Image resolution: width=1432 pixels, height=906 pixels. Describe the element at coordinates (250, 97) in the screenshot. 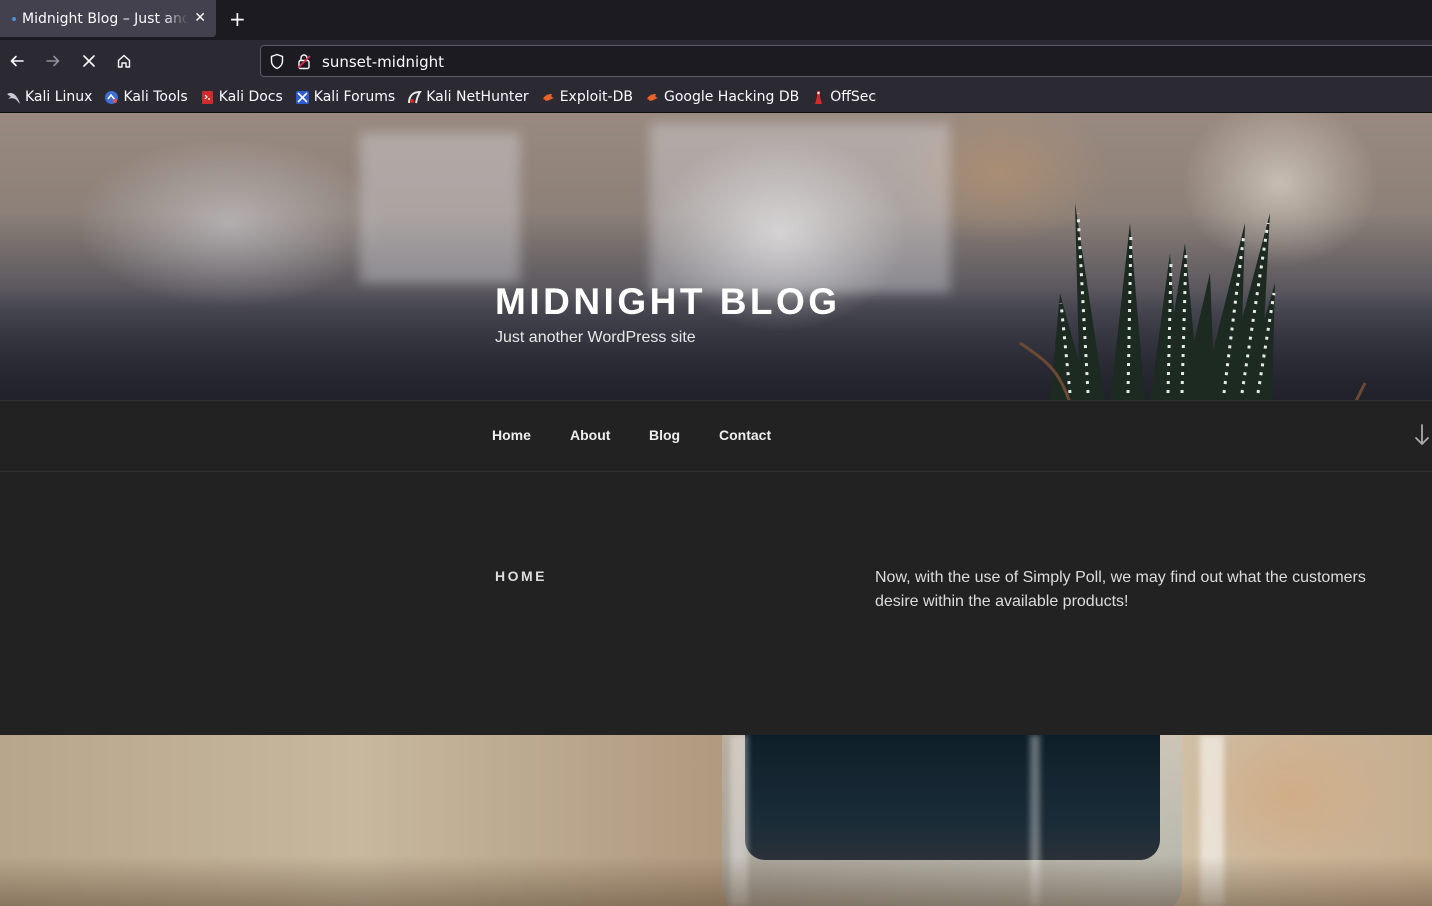

I see `bookmark-label: Kali Docs` at that location.